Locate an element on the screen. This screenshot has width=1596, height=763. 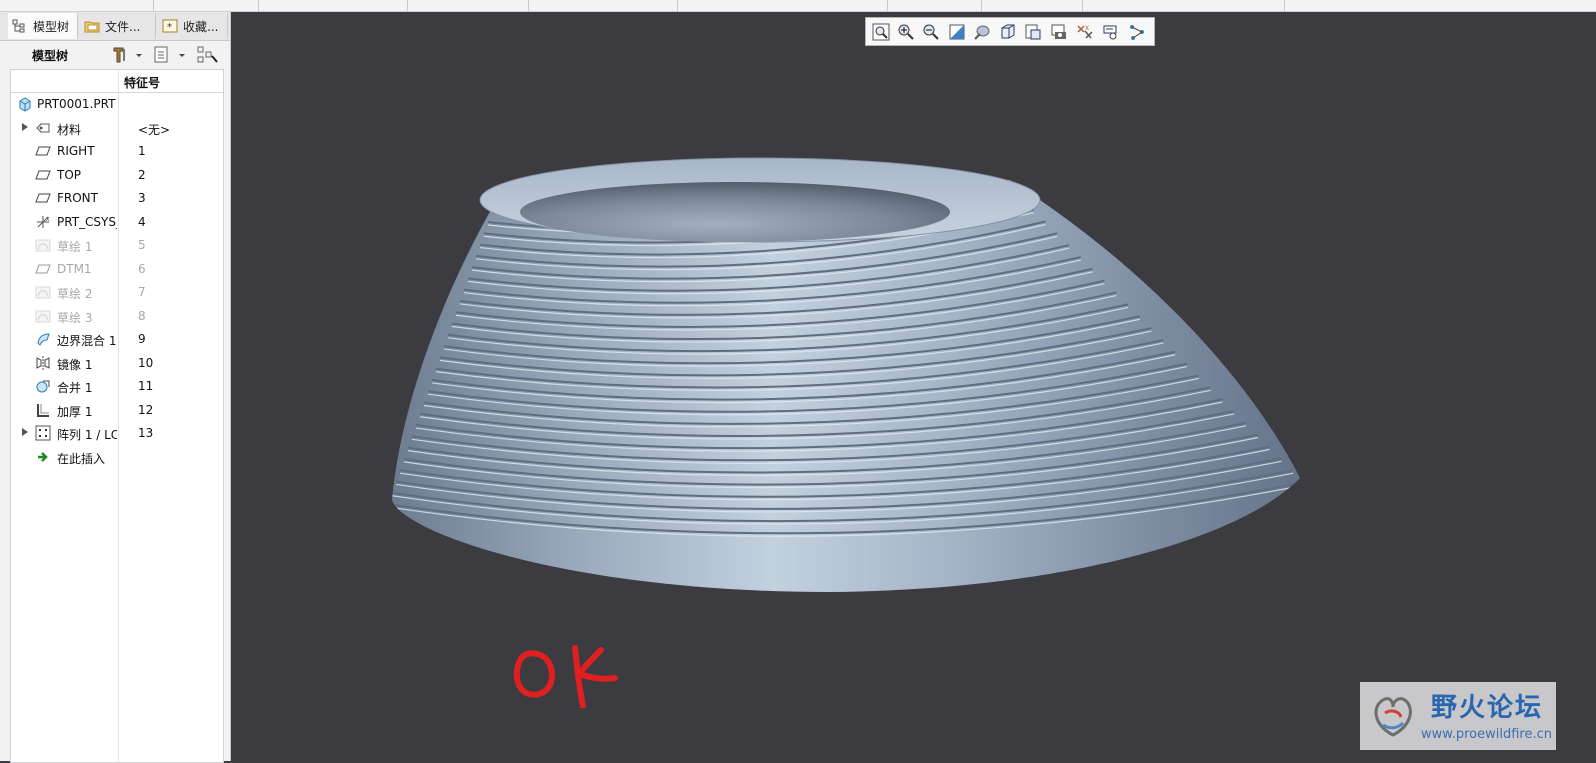
tree-row-feature-id: 7 is located at coordinates (142, 292).